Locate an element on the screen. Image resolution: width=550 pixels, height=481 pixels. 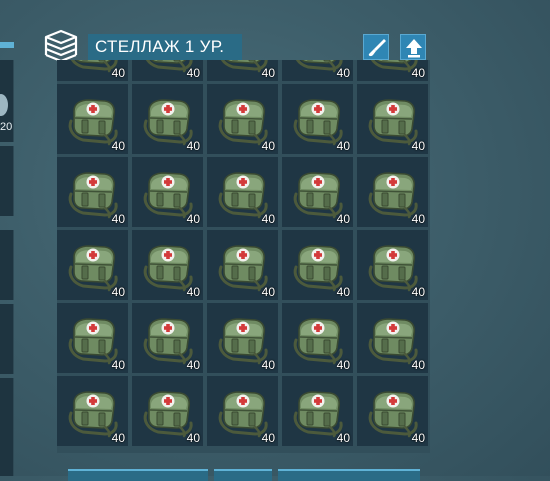
paint-brush-icon is located at coordinates (377, 48).